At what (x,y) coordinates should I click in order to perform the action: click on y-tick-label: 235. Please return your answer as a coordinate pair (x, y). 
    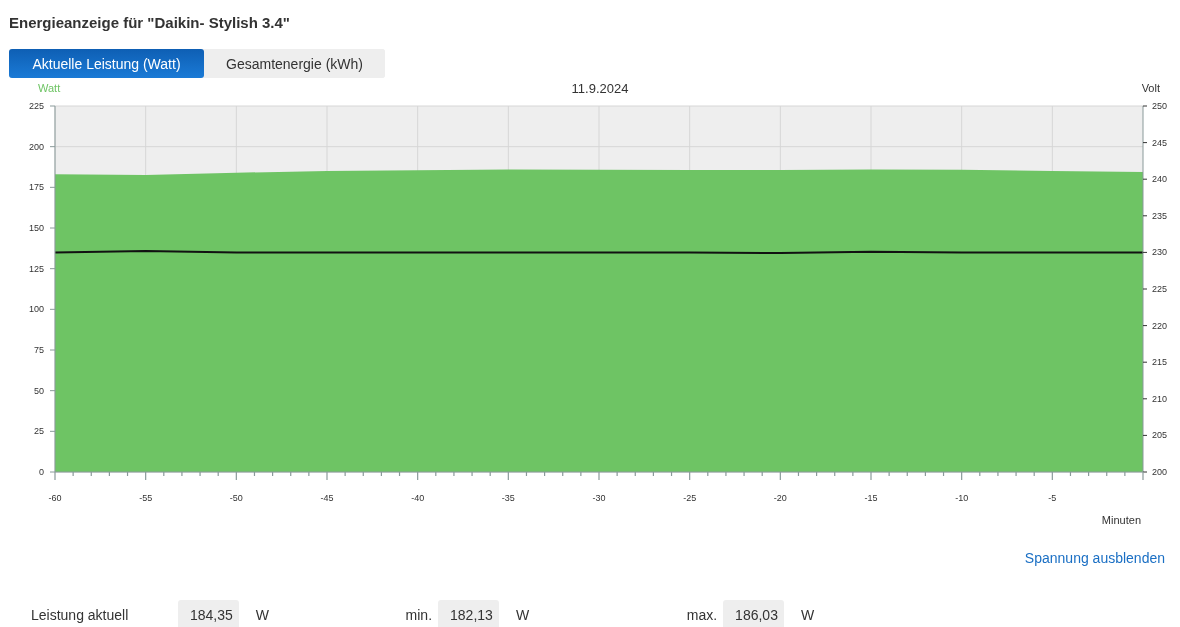
    Looking at the image, I should click on (1160, 215).